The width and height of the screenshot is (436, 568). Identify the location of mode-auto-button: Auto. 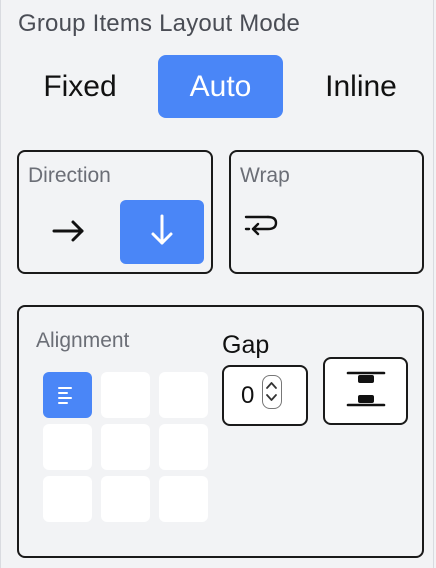
(220, 86).